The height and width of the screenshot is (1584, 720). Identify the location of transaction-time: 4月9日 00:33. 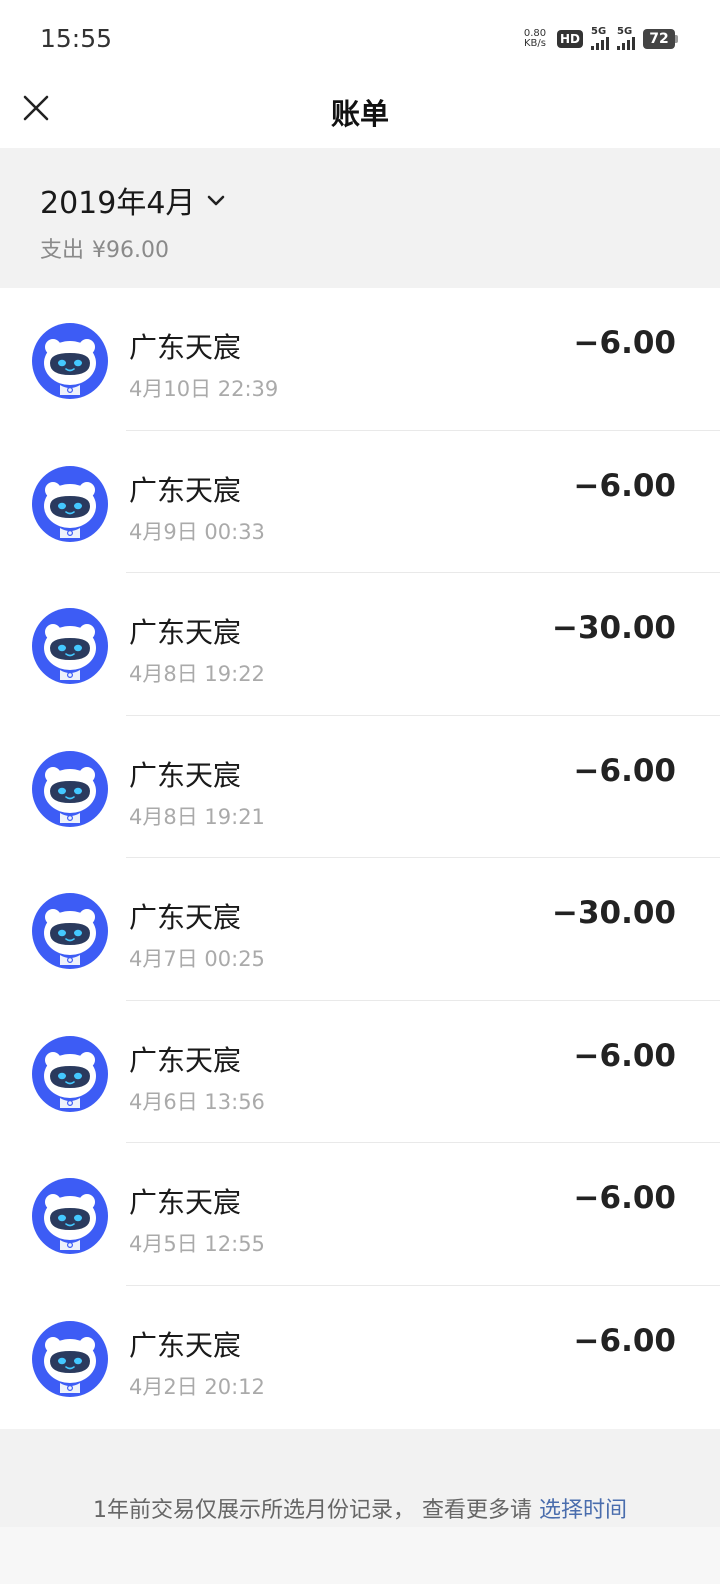
(197, 531).